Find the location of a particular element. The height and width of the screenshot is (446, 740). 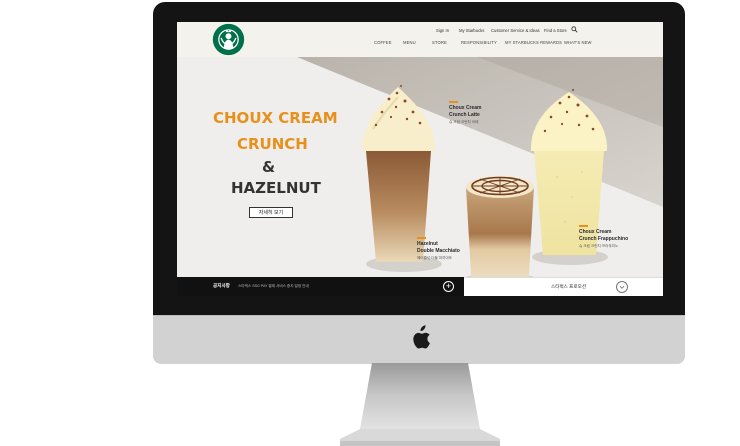

product-name-line1: Hazelnut is located at coordinates (427, 243).